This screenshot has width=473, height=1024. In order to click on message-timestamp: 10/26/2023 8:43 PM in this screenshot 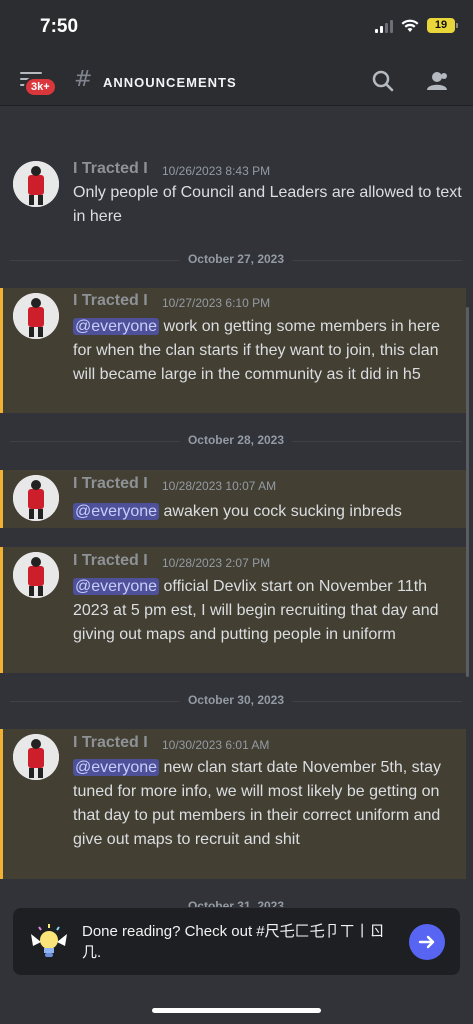, I will do `click(216, 171)`.